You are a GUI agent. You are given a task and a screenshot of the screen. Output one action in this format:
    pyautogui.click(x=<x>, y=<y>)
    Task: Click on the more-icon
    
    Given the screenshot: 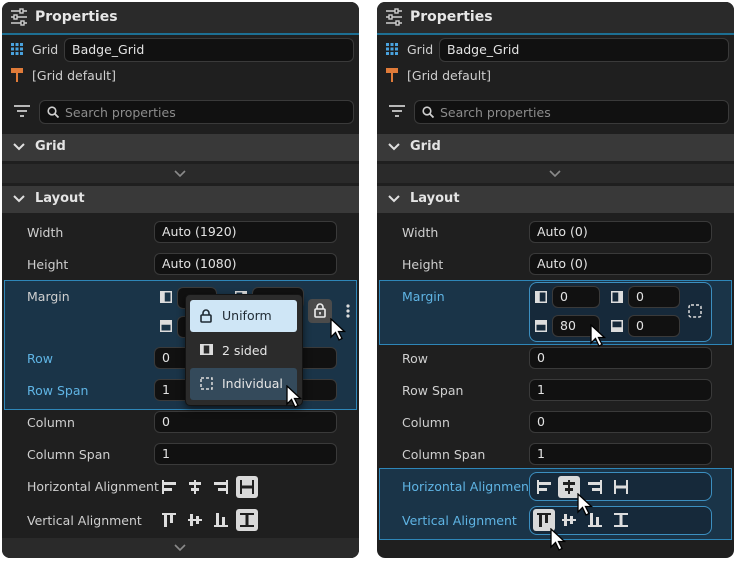 What is the action you would take?
    pyautogui.click(x=348, y=311)
    